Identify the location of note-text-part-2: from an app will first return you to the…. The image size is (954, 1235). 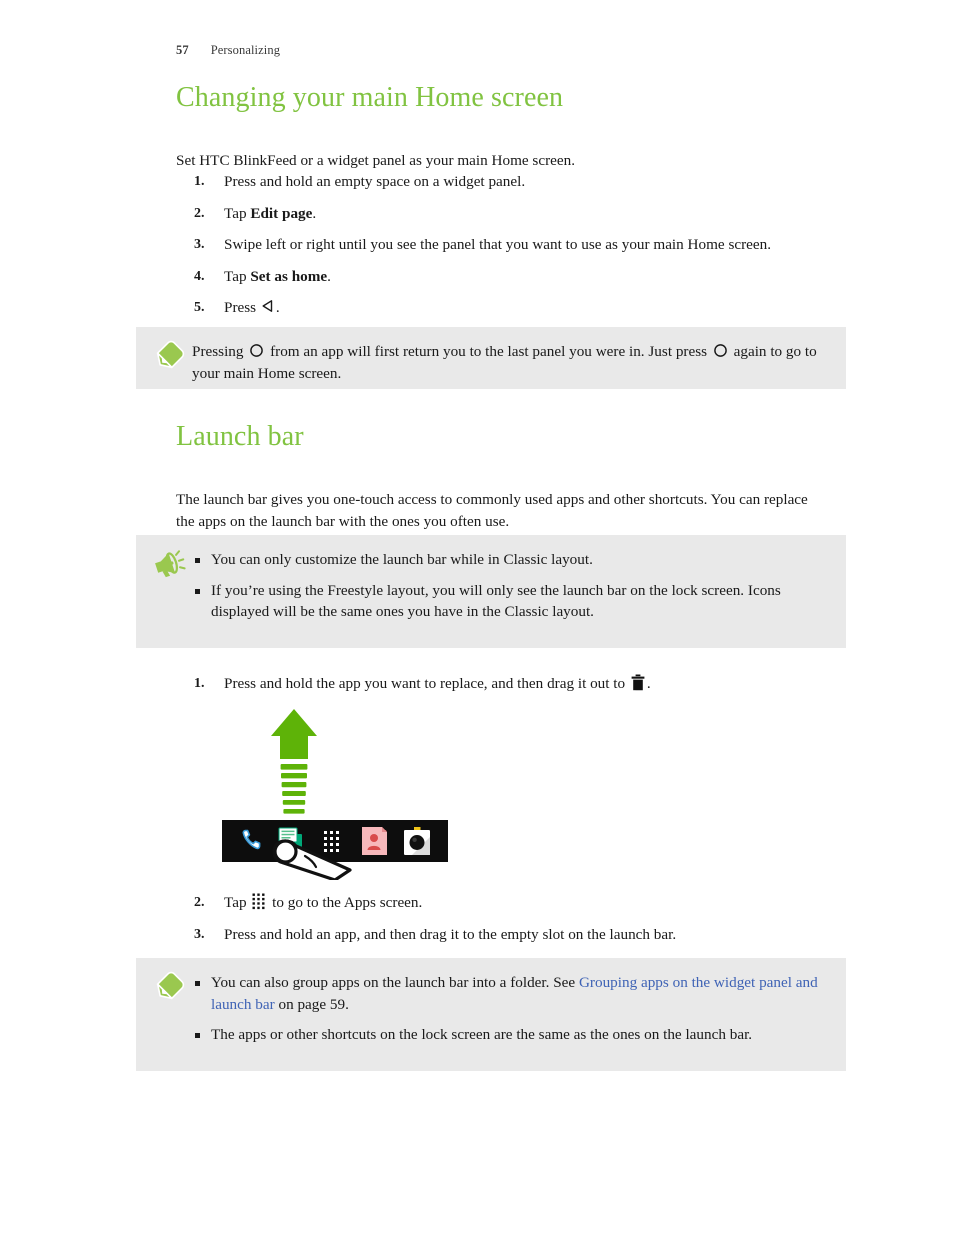
(488, 351).